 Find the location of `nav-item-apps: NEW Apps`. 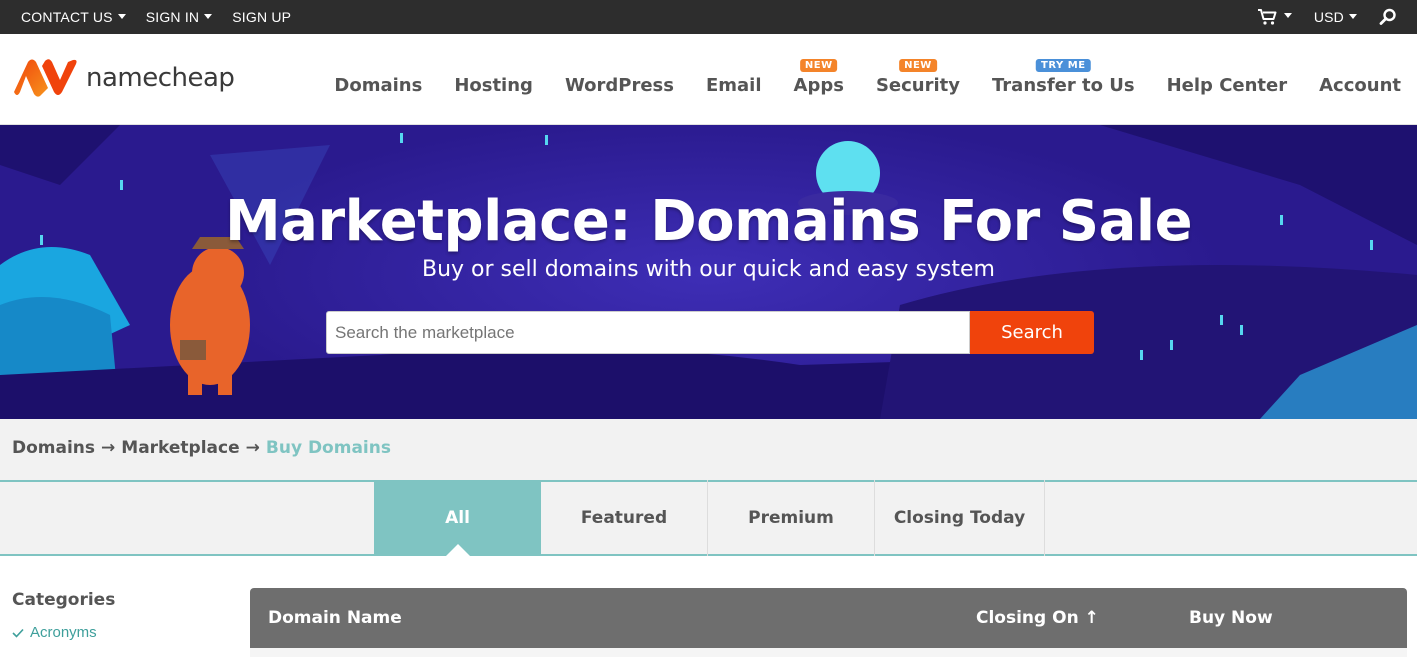

nav-item-apps: NEW Apps is located at coordinates (819, 77).